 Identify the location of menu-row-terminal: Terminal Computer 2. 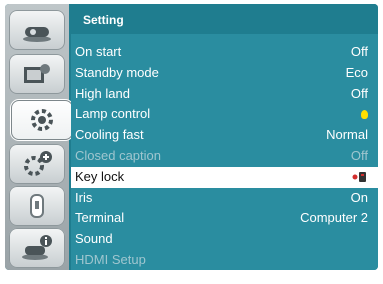
(224, 218).